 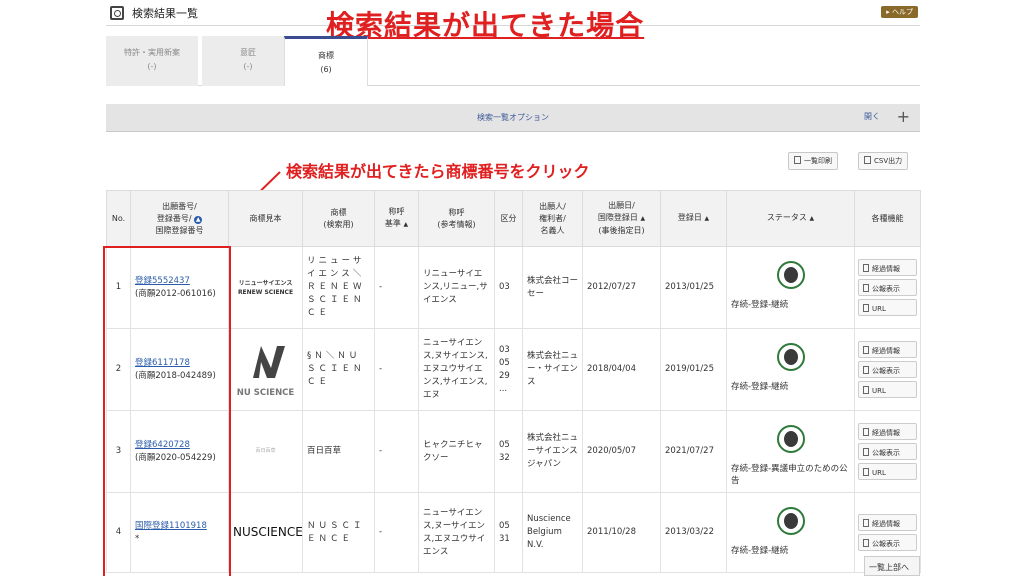 I want to click on trademark-sample: NUSCIENCE, so click(x=265, y=532).